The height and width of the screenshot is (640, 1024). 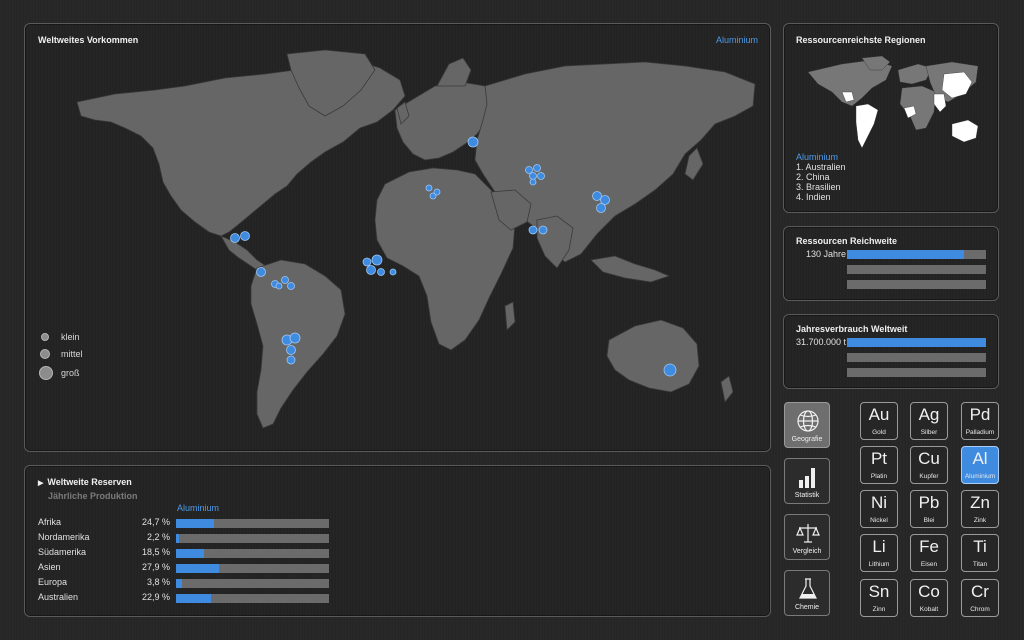 I want to click on element-tile-gold: Au Gold, so click(x=879, y=421).